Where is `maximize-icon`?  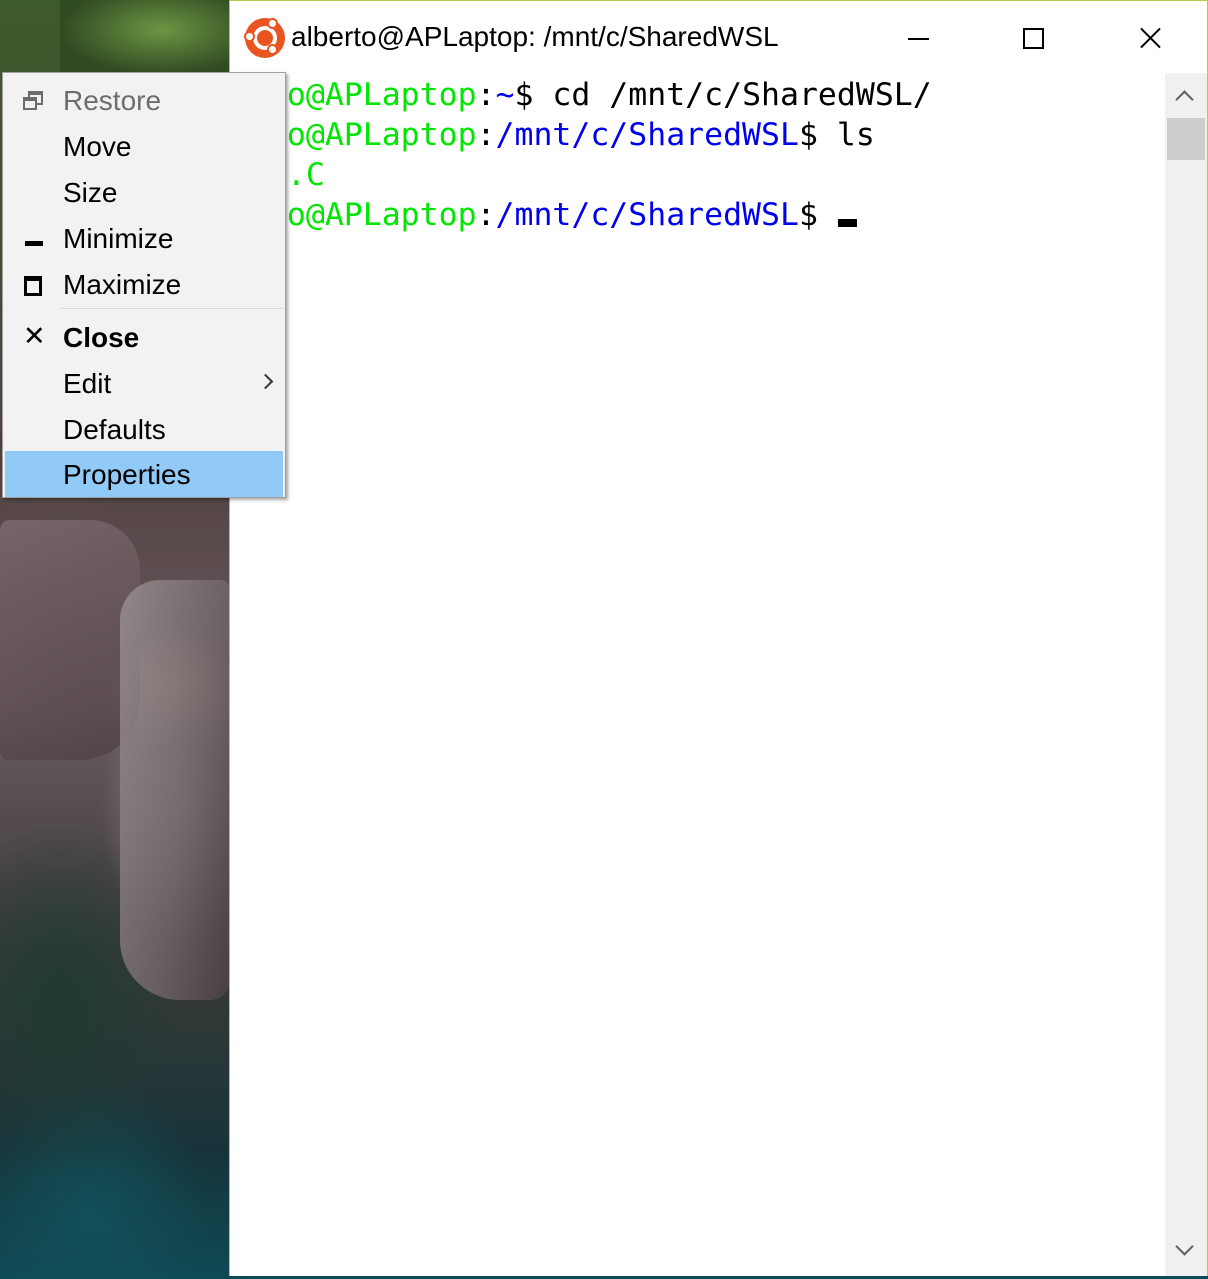 maximize-icon is located at coordinates (33, 285).